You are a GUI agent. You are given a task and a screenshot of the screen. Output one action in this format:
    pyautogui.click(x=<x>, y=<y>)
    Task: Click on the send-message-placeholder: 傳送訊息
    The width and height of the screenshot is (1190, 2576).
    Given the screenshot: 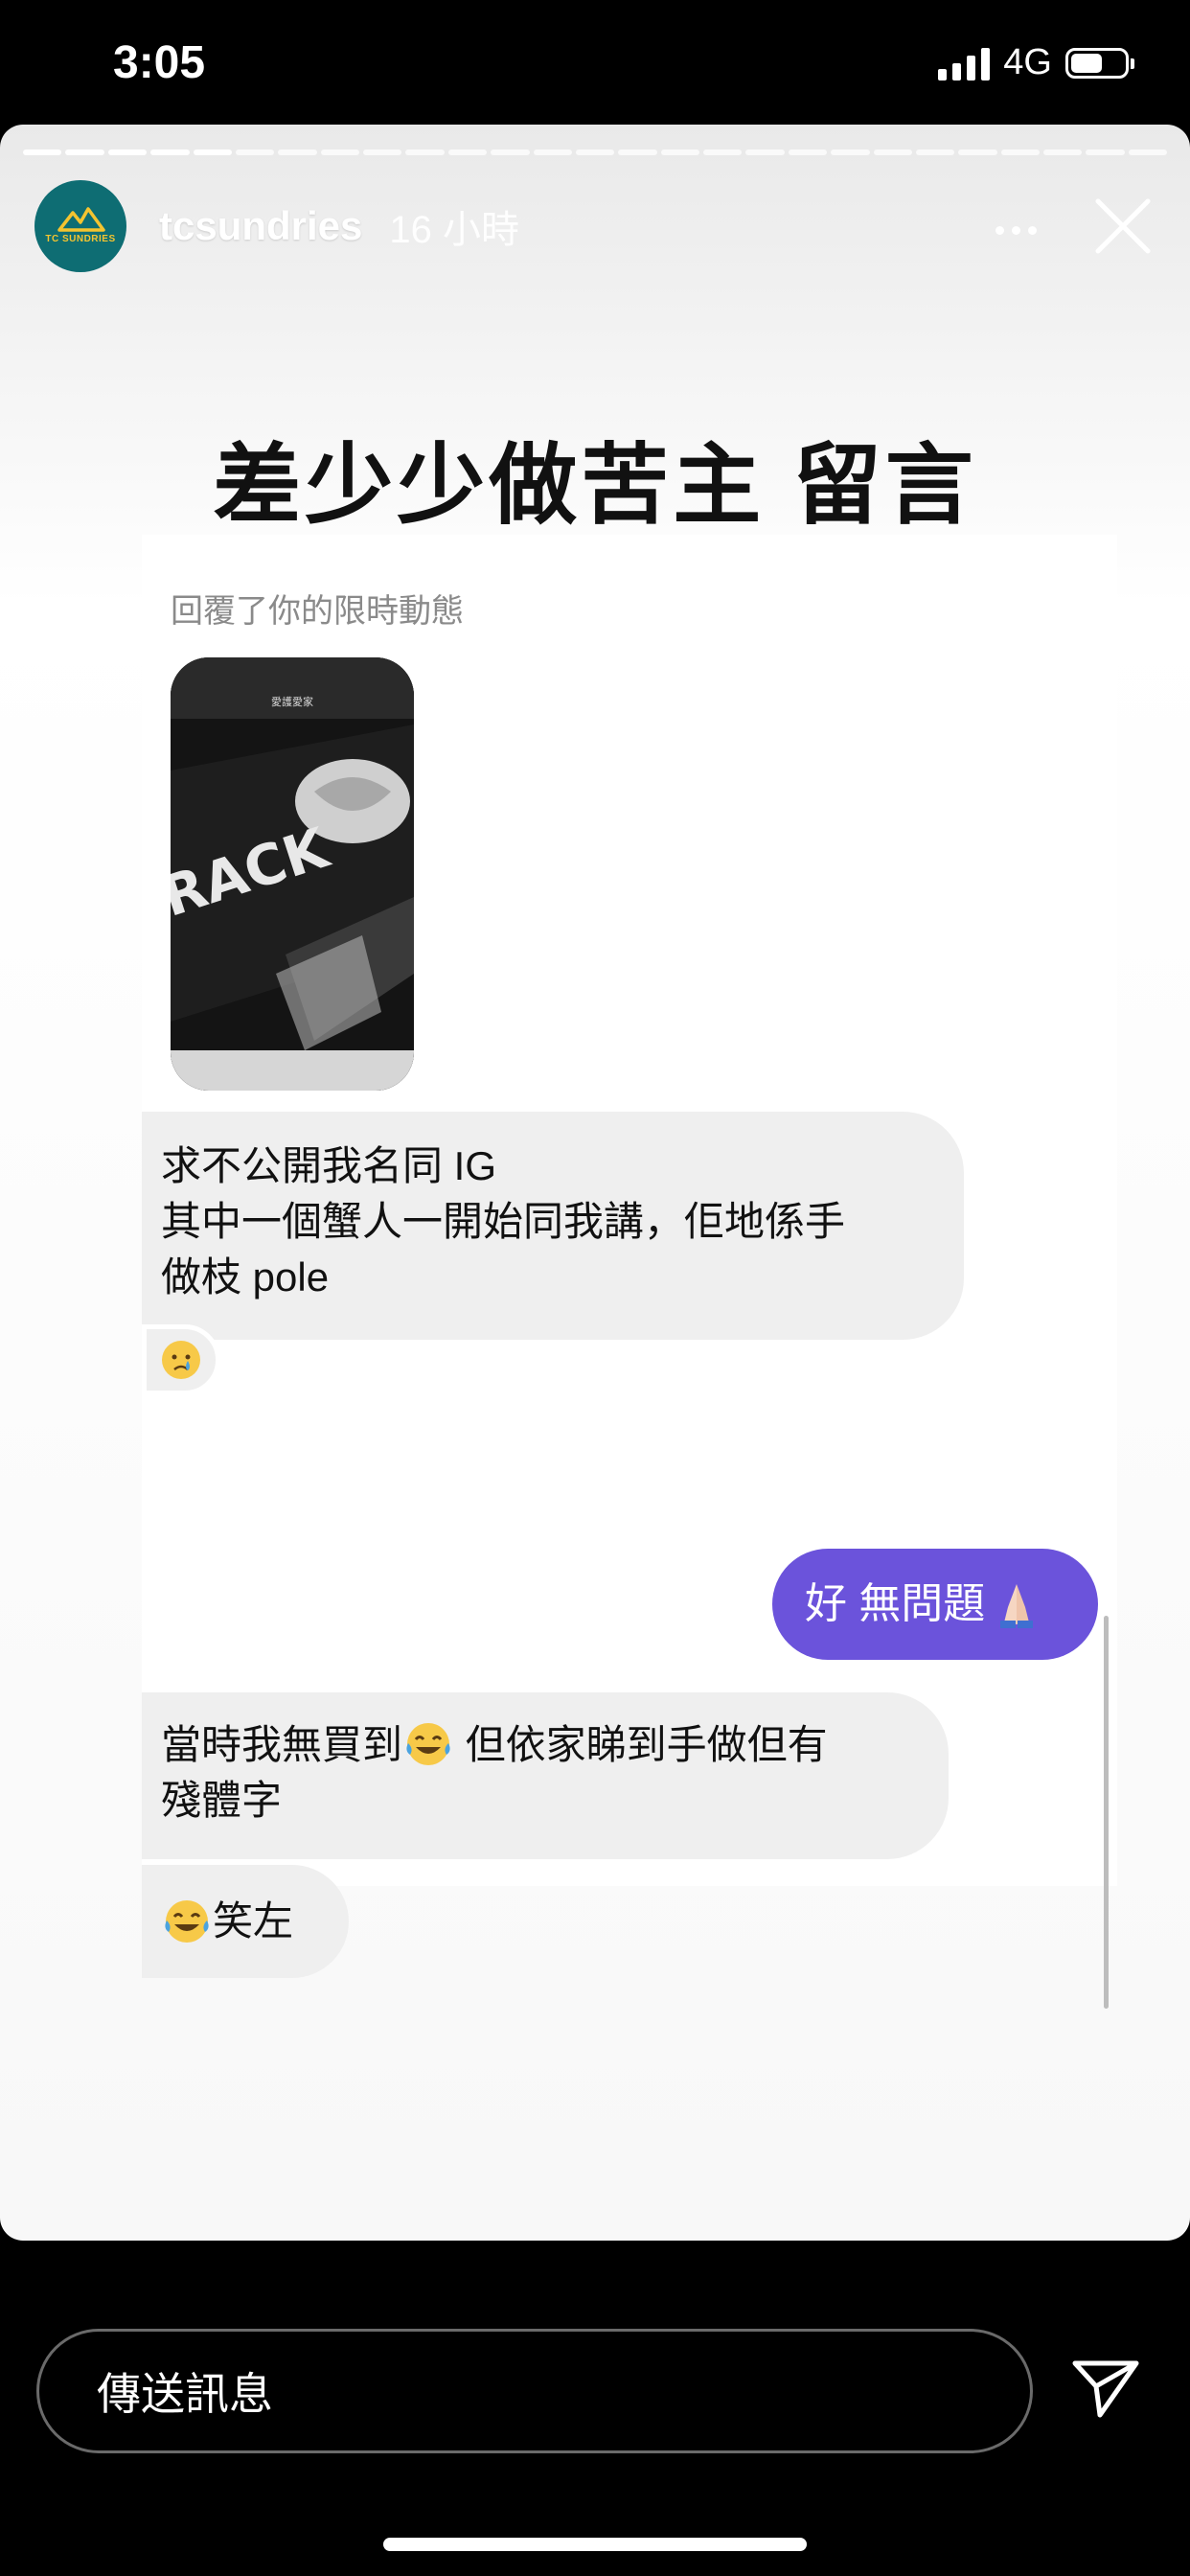 What is the action you would take?
    pyautogui.click(x=185, y=2394)
    